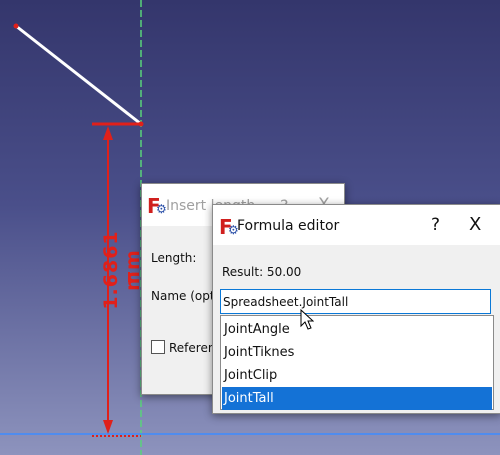 Image resolution: width=500 pixels, height=455 pixels. Describe the element at coordinates (307, 319) in the screenshot. I see `mouse-cursor-icon` at that location.